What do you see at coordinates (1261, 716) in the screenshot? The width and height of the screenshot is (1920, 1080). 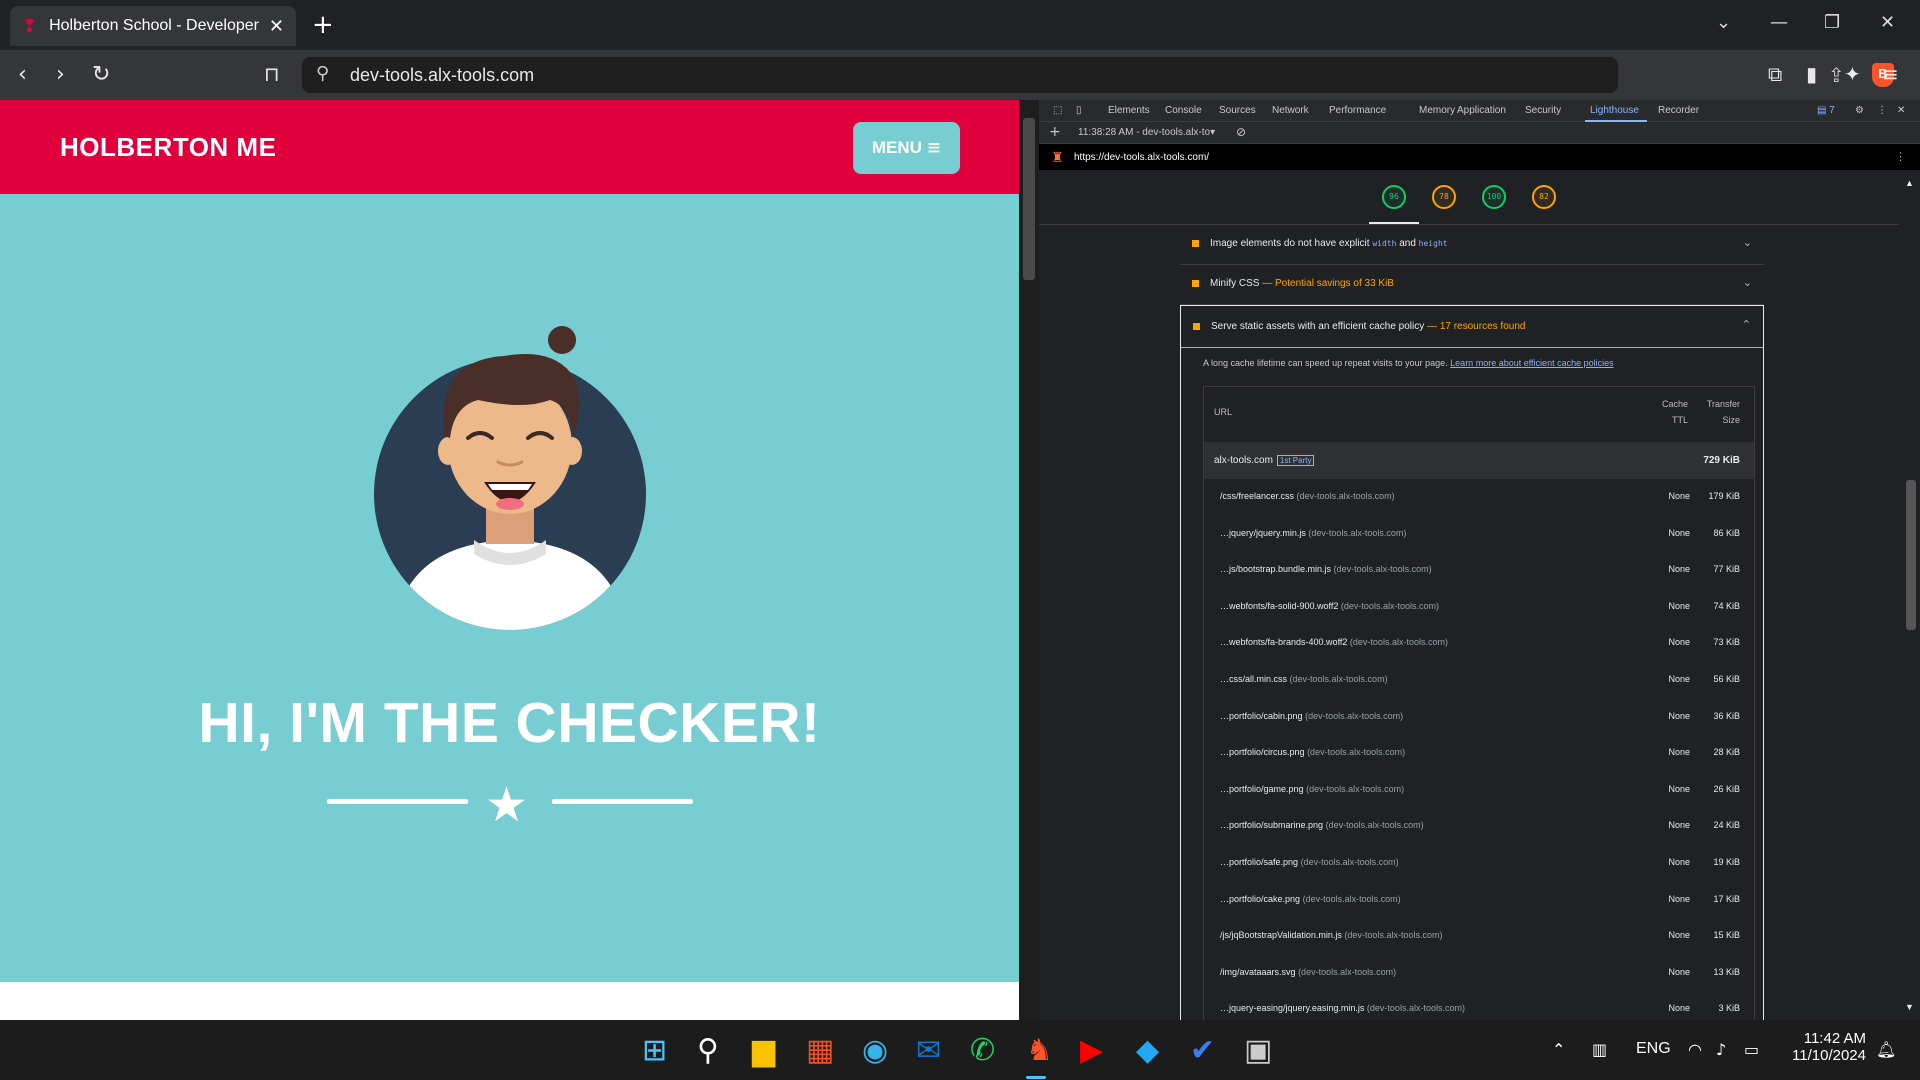 I see `row-url-path: …portfolio/cabin.png` at bounding box center [1261, 716].